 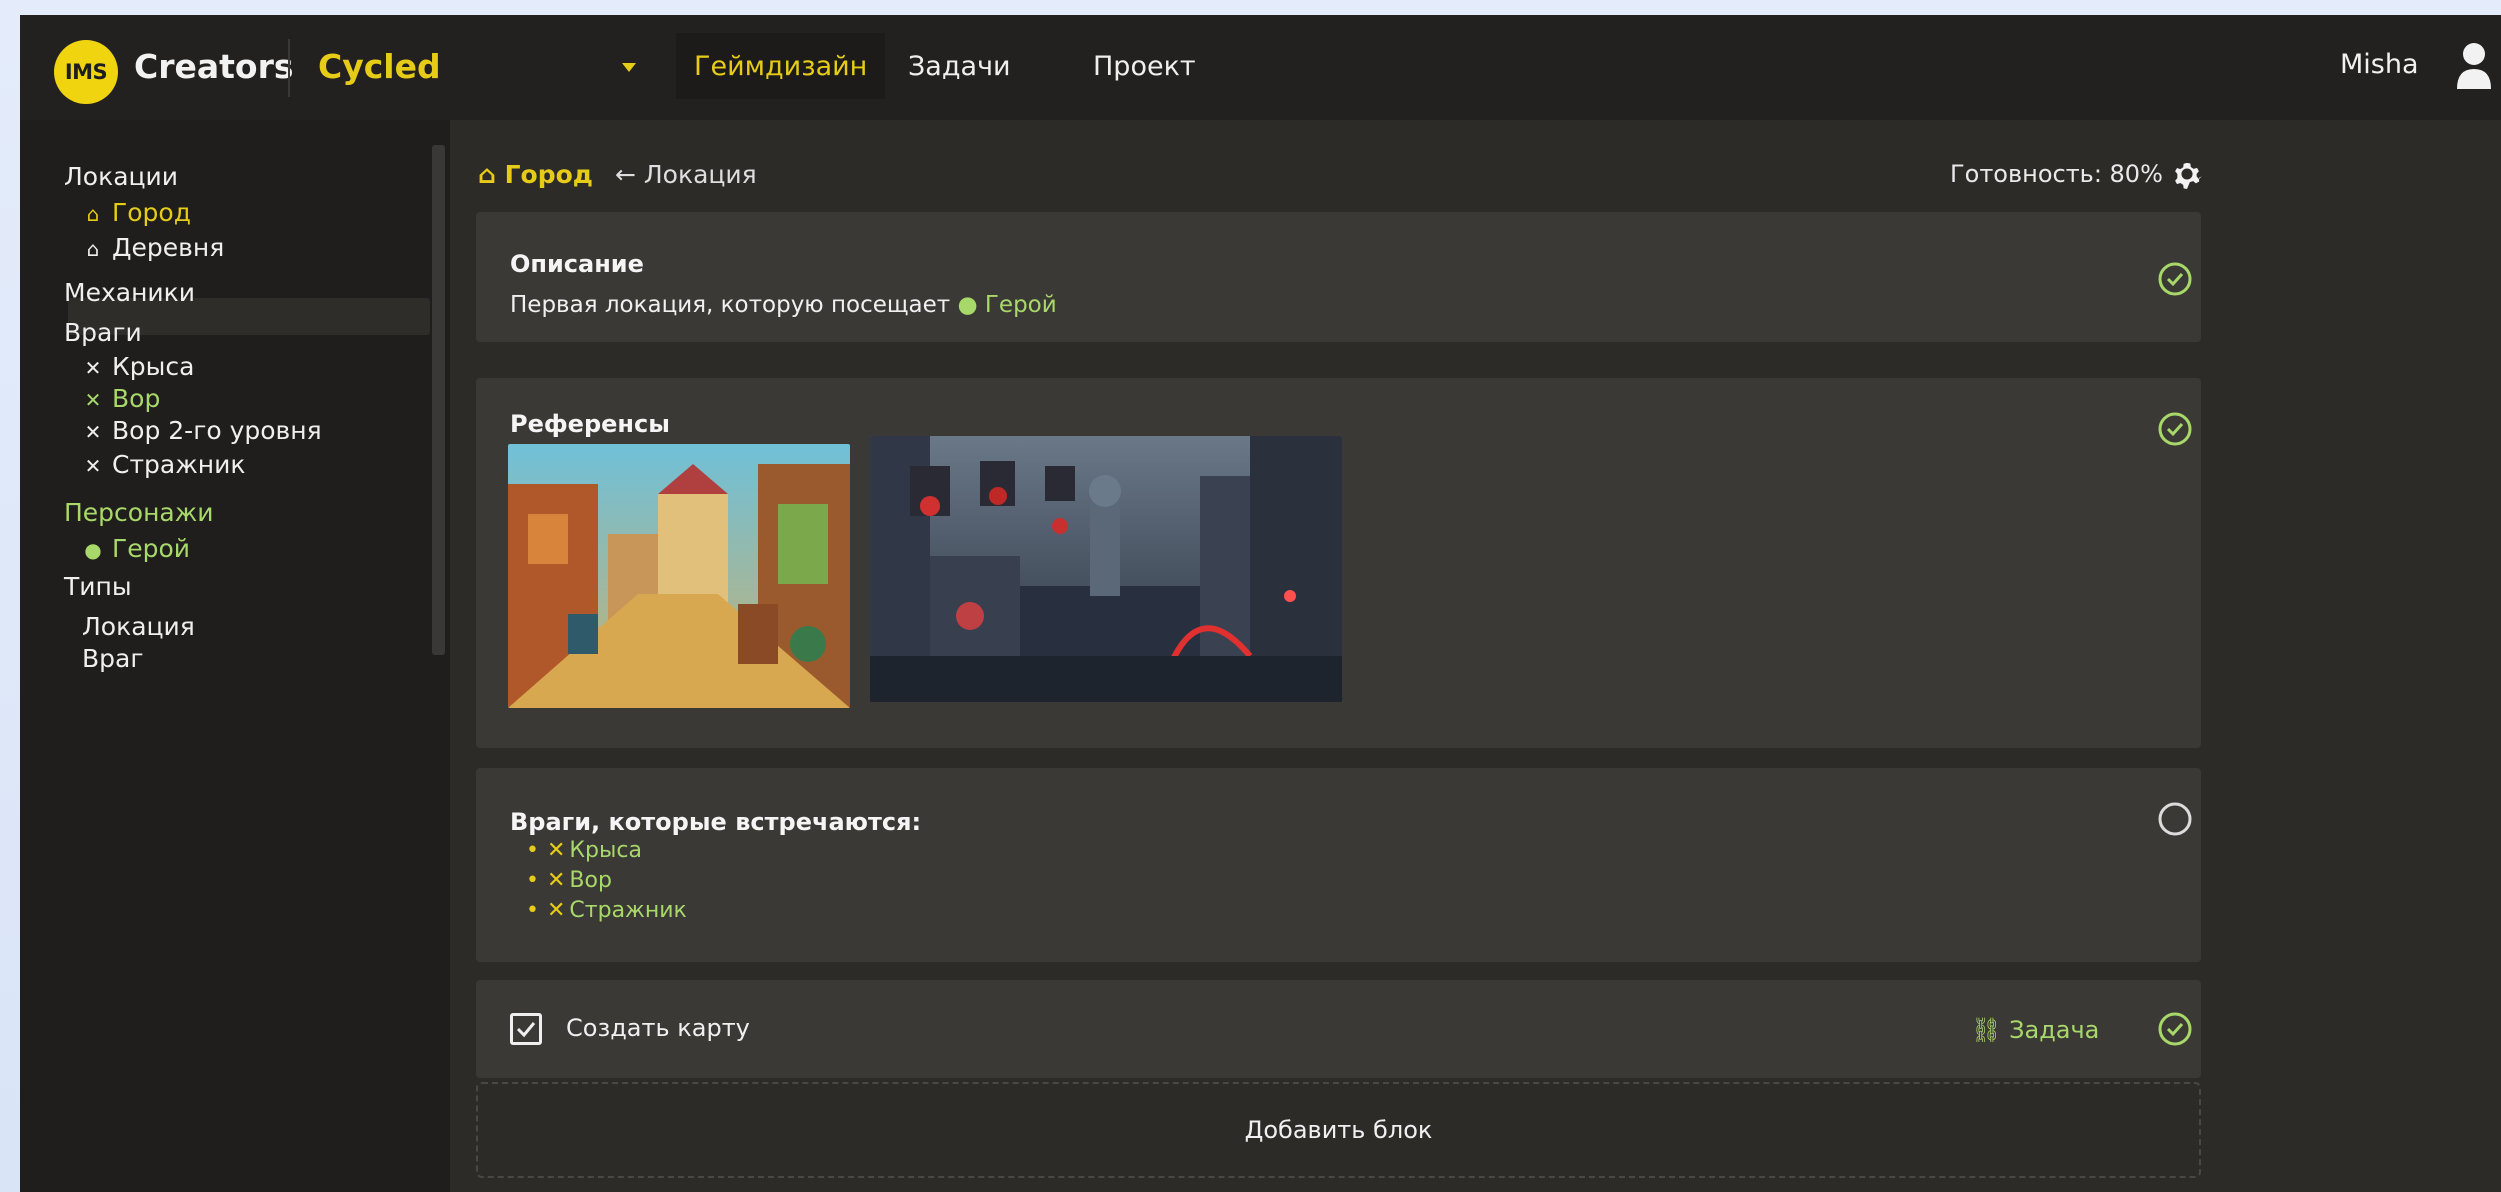 I want to click on tab-project: Проект, so click(x=1144, y=66).